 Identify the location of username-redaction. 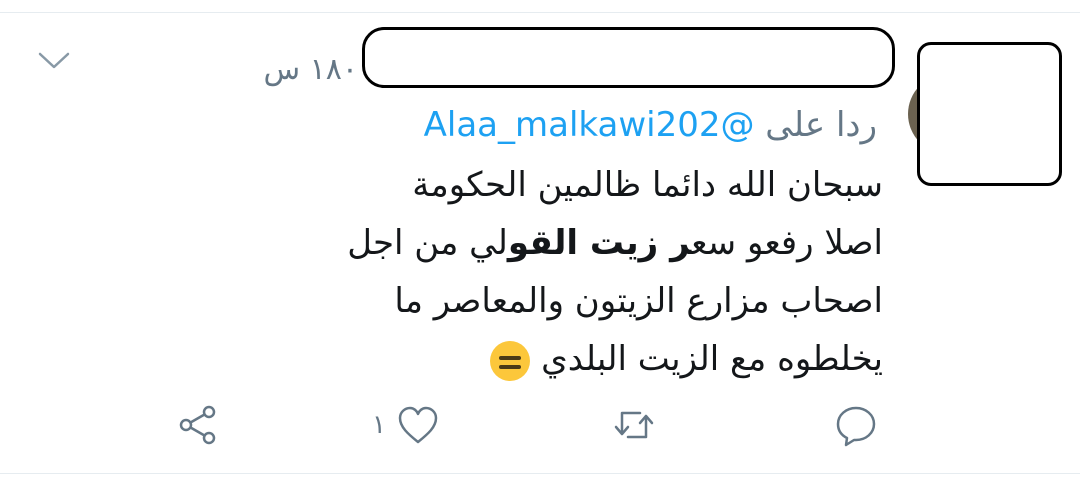
(628, 57).